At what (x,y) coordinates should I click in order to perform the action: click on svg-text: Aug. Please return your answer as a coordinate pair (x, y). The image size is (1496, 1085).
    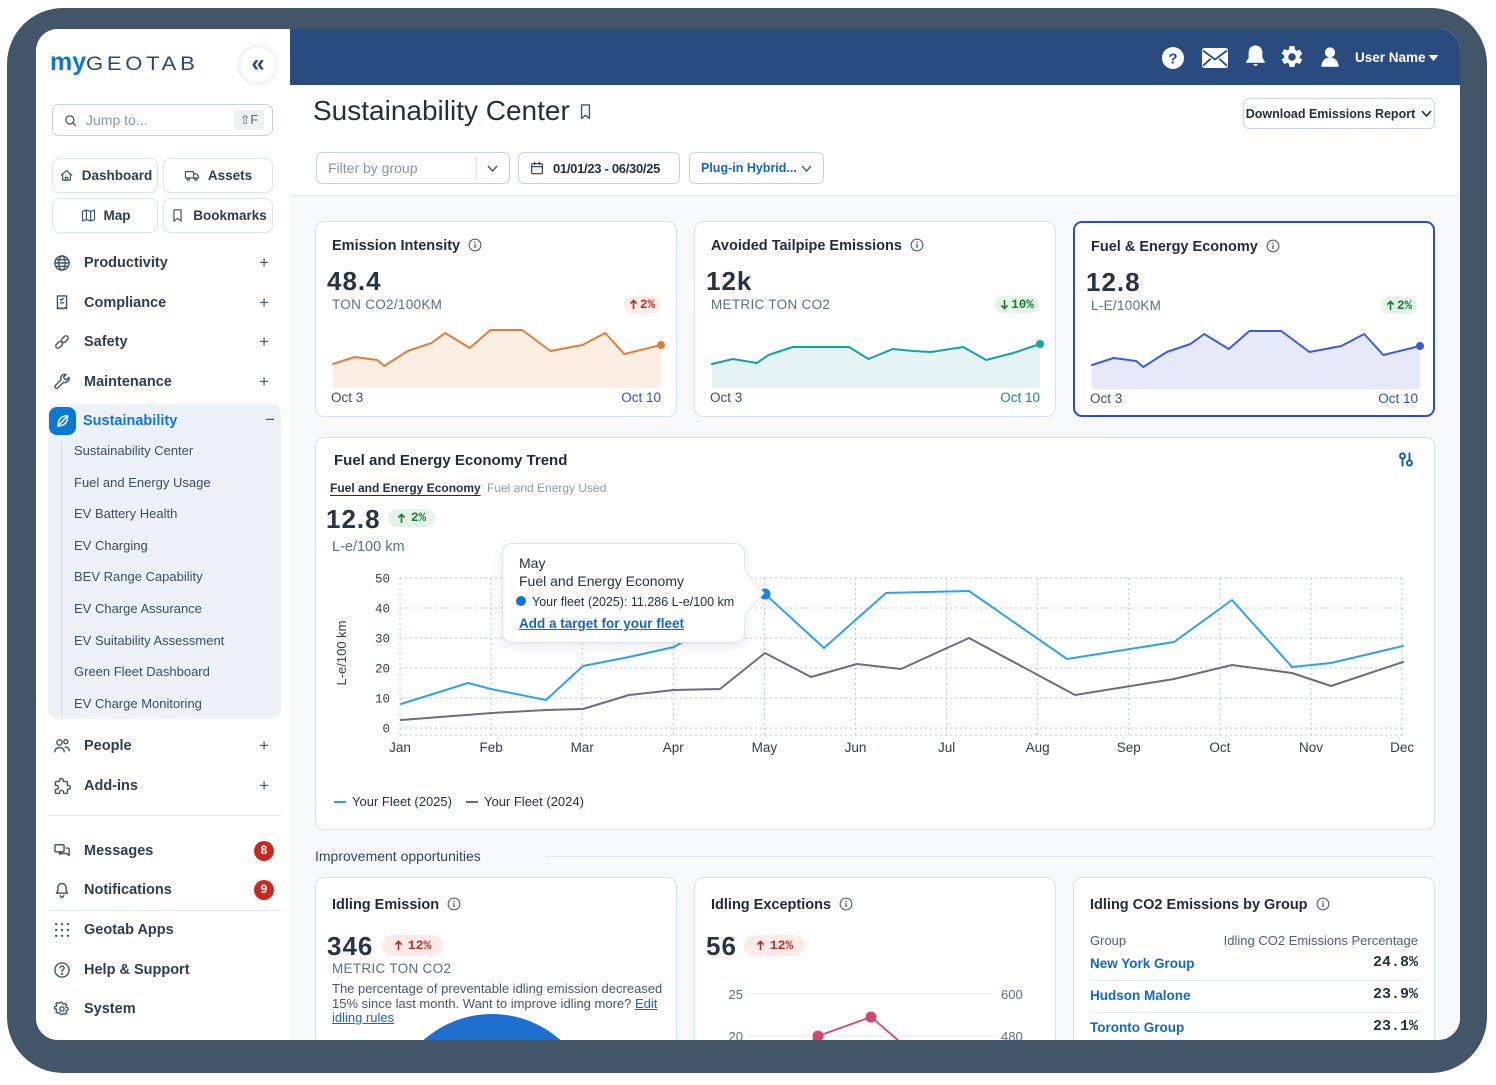
    Looking at the image, I should click on (1038, 747).